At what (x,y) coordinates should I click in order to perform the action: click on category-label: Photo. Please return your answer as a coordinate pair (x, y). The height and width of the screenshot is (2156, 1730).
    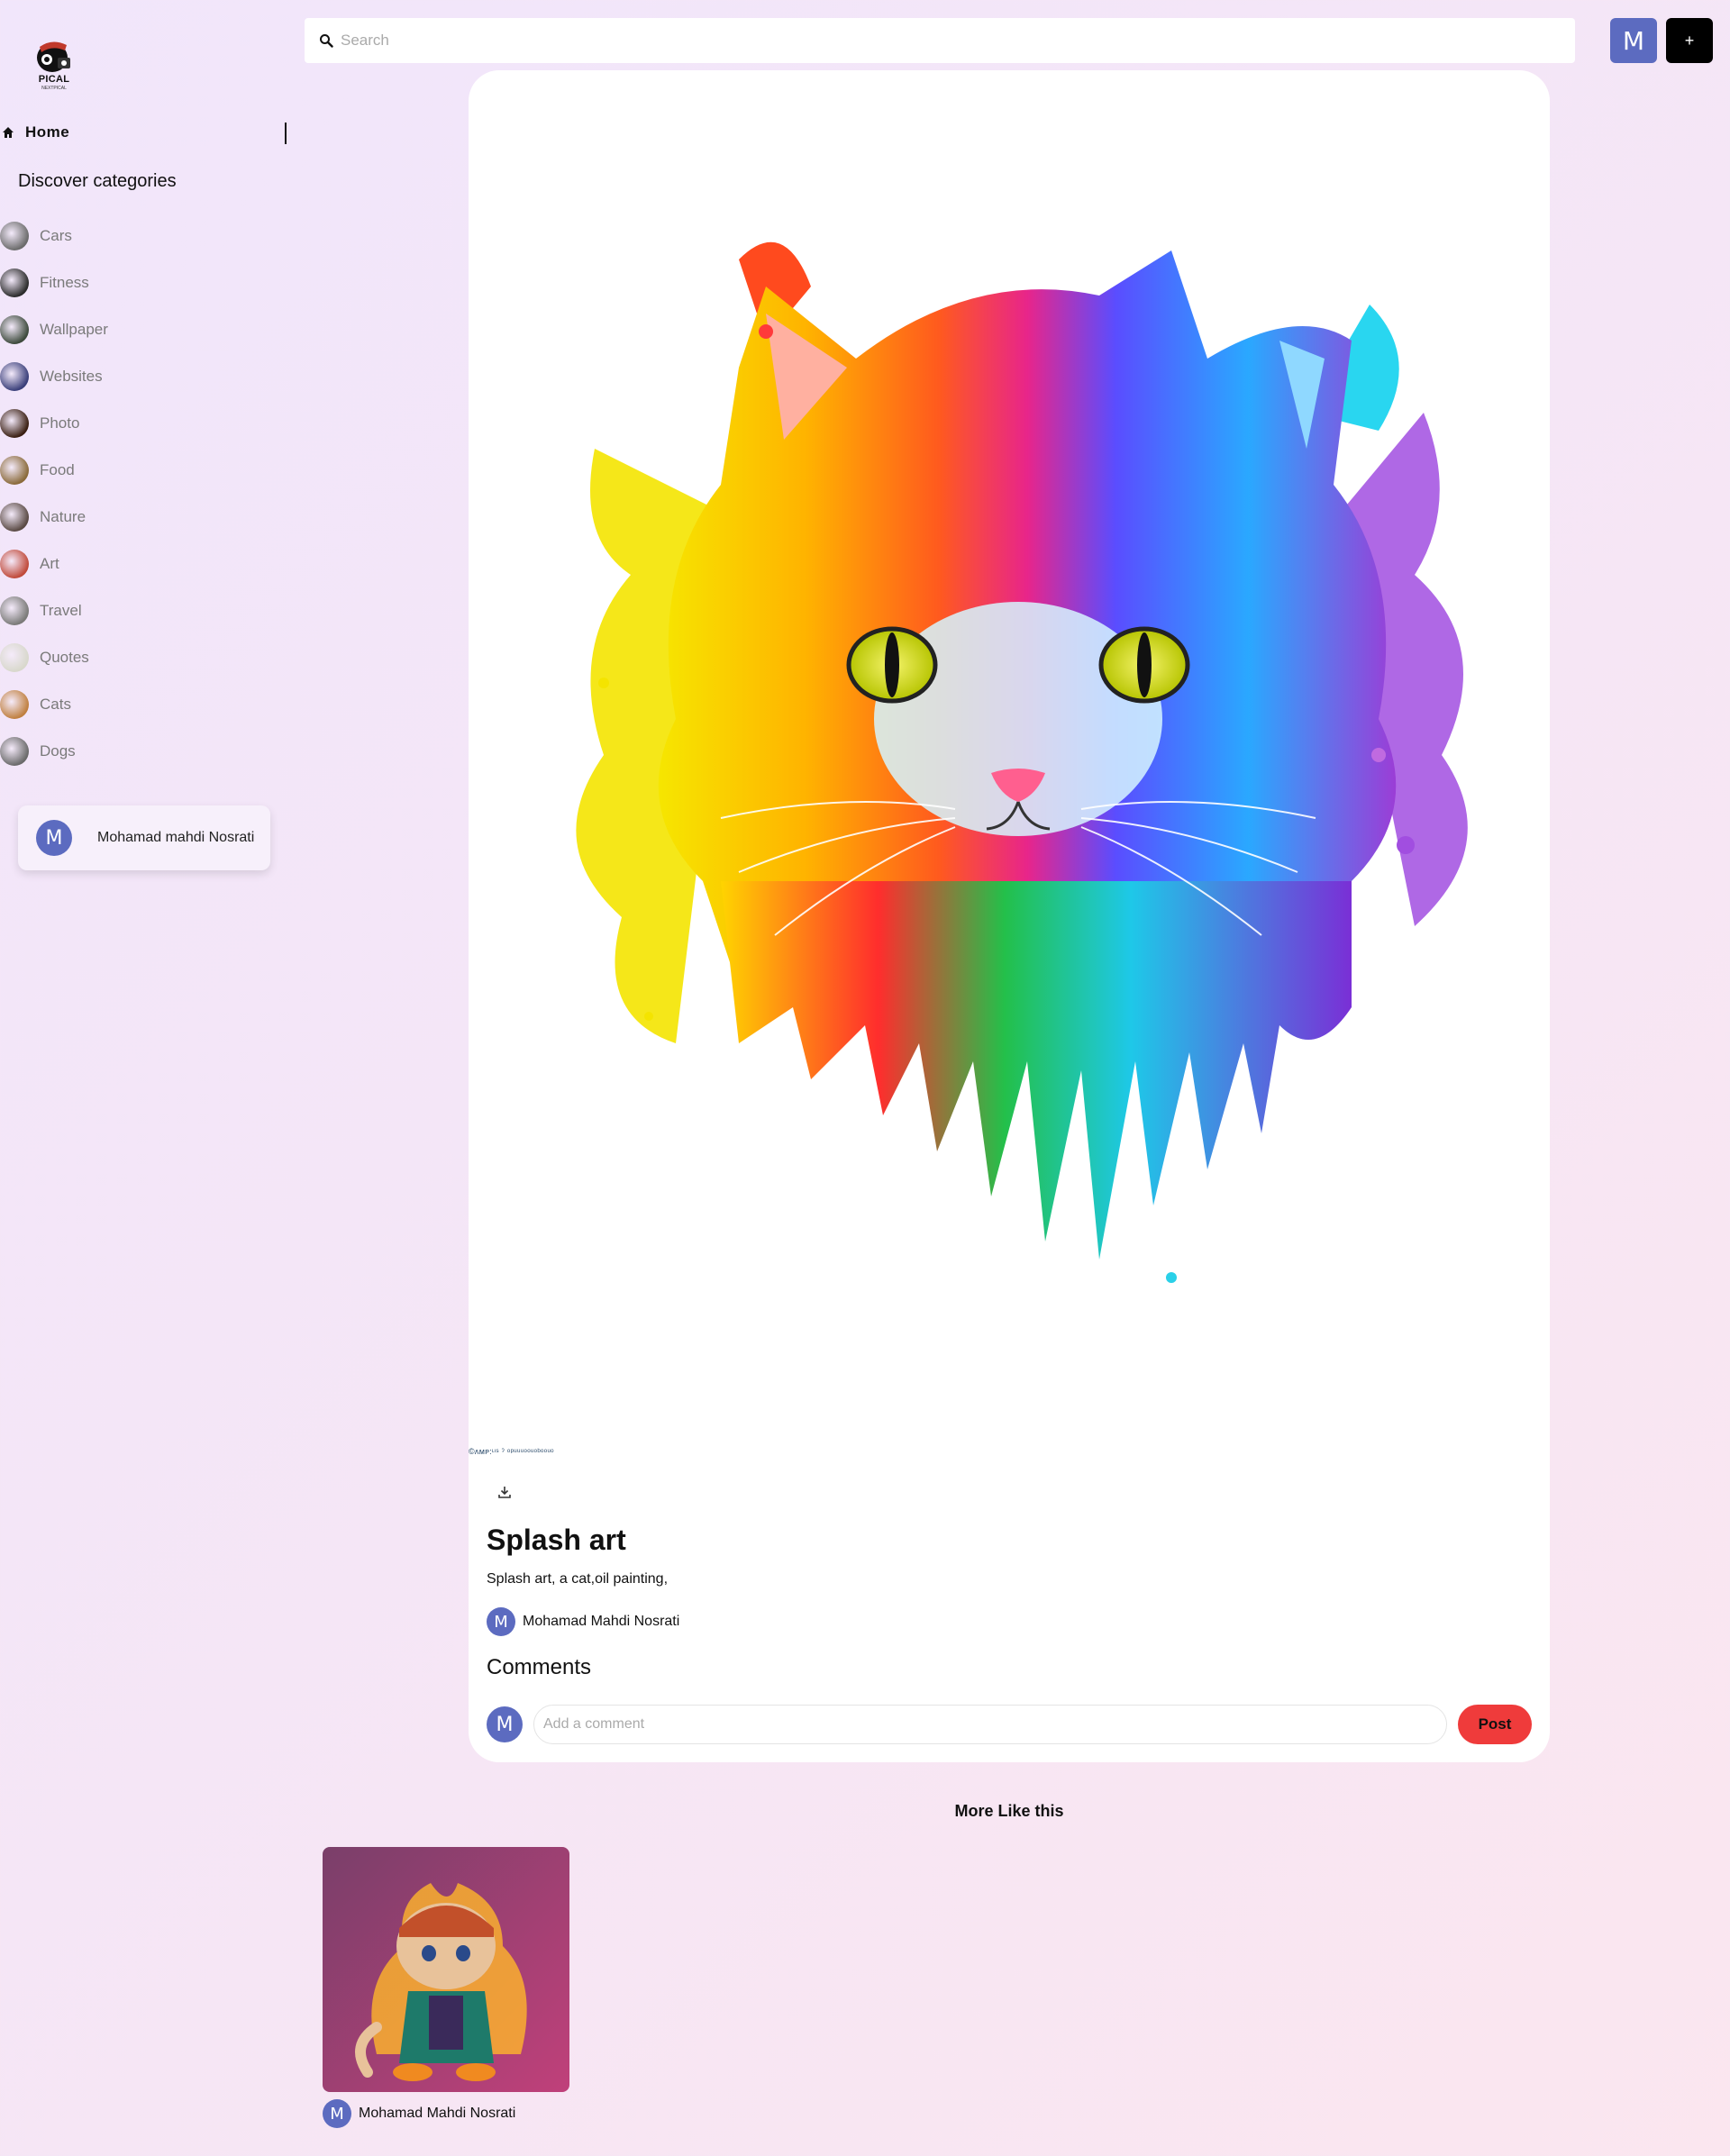
    Looking at the image, I should click on (60, 423).